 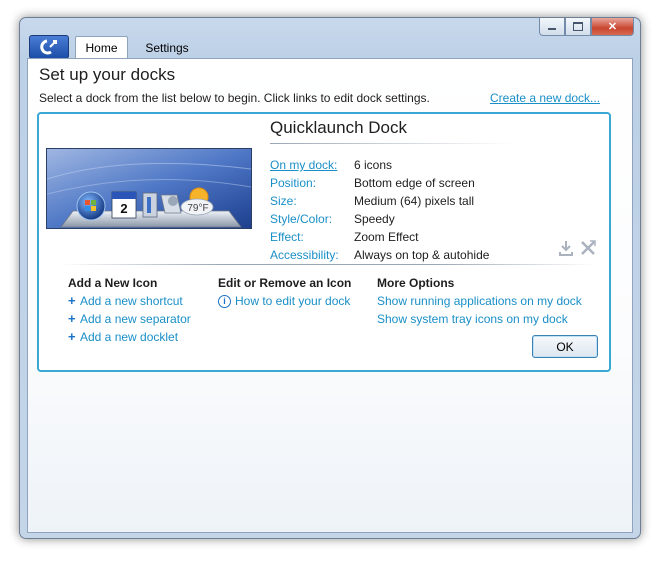 I want to click on property-row: On my dock: 6 icons, so click(x=379, y=165).